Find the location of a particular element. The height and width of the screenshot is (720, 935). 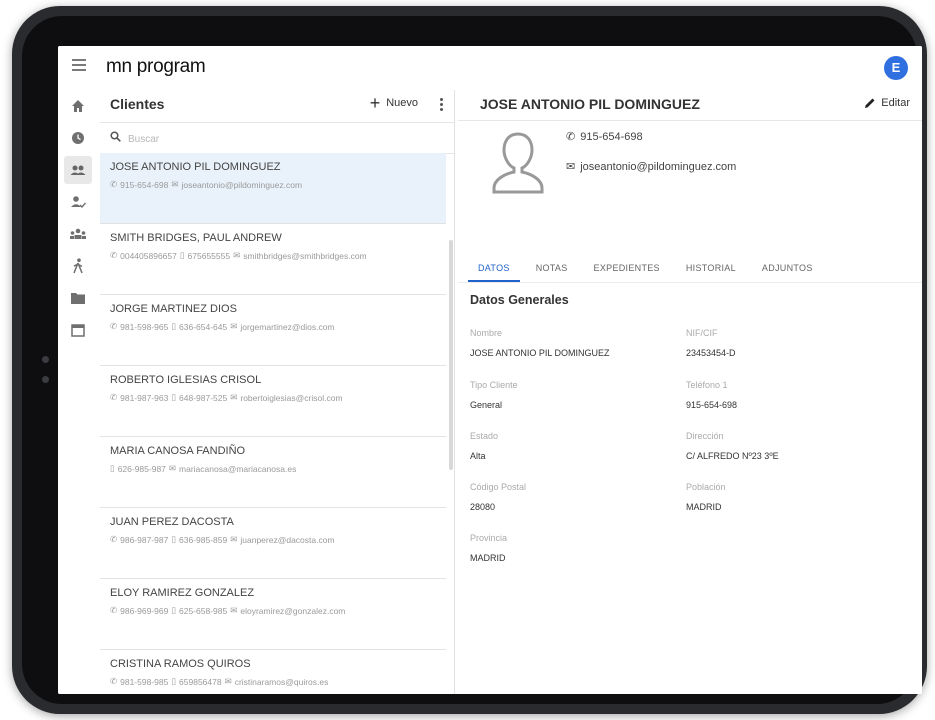

search-input is located at coordinates (278, 139).